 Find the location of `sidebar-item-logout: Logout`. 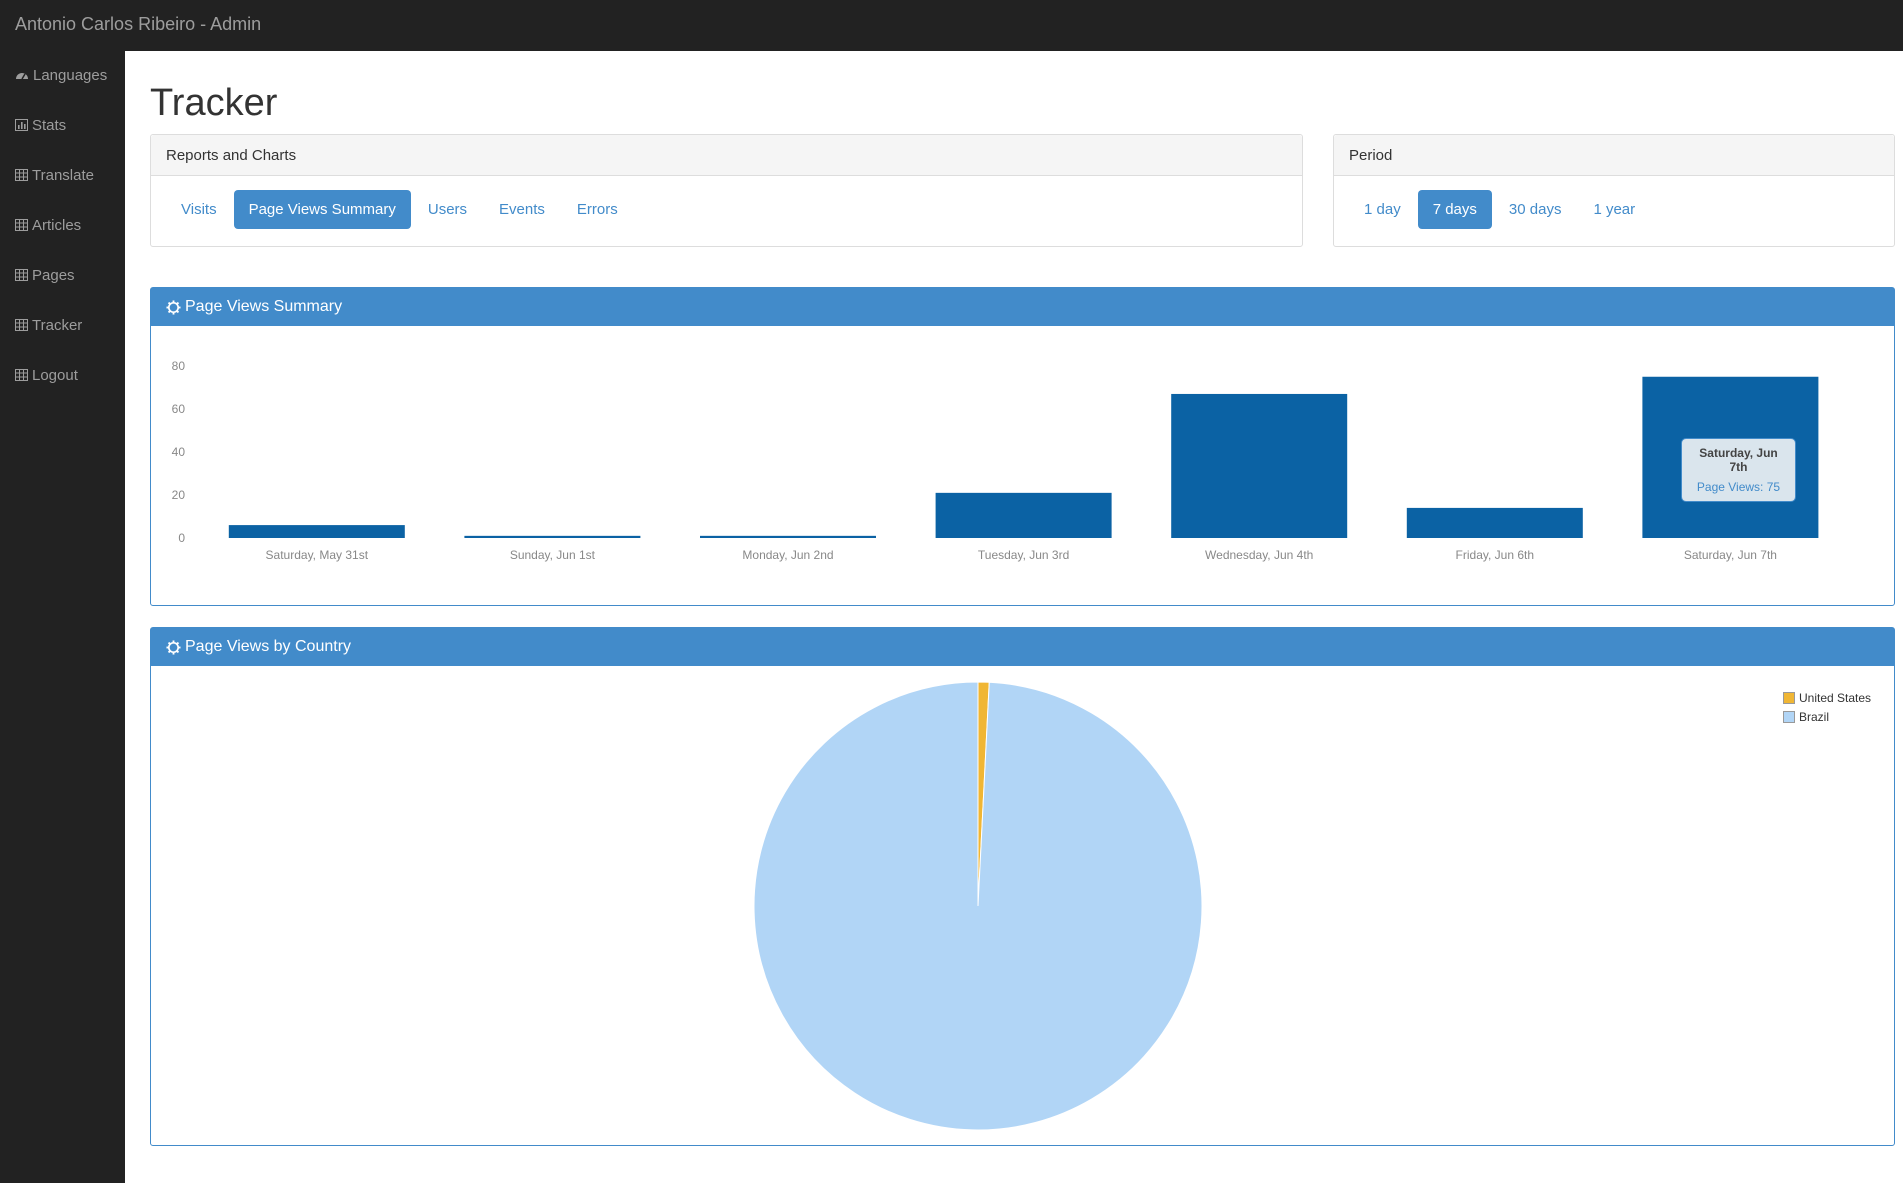

sidebar-item-logout: Logout is located at coordinates (46, 375).